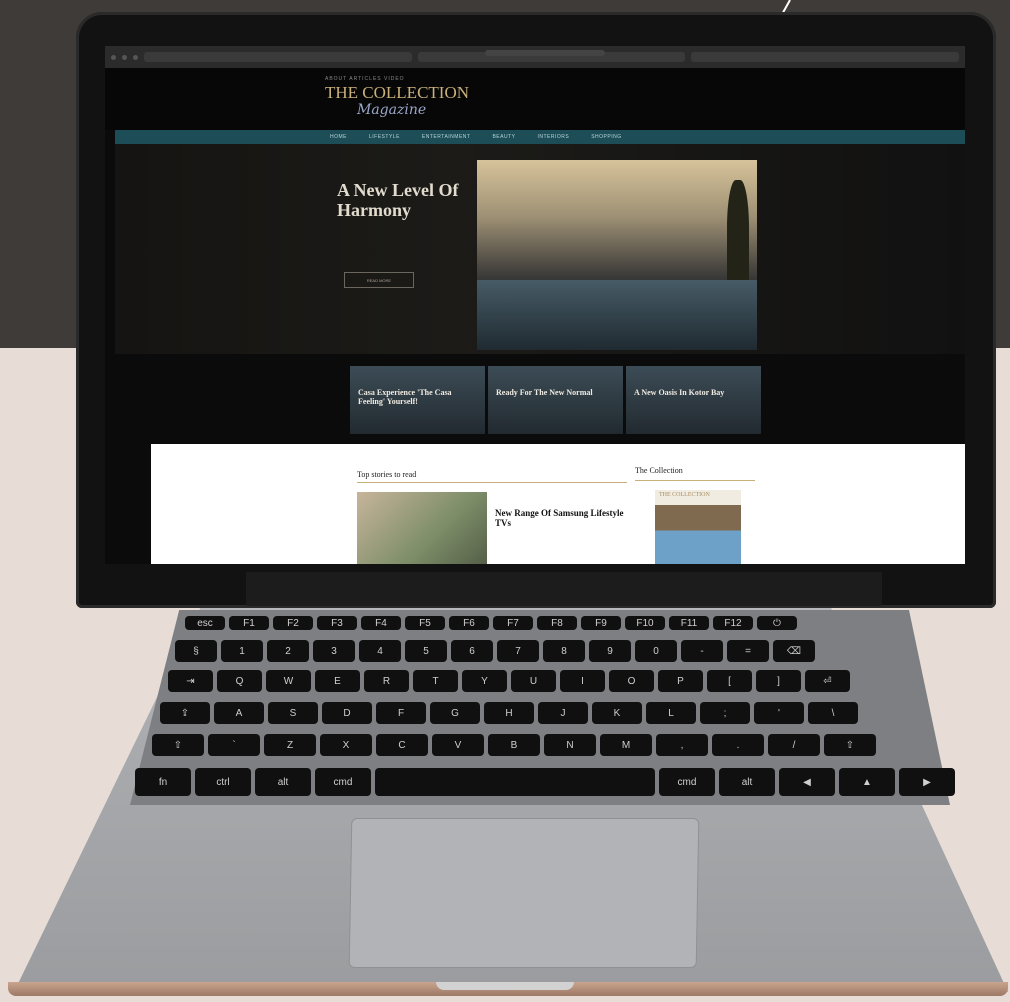  What do you see at coordinates (833, 713) in the screenshot?
I see `keyboard-key: \` at bounding box center [833, 713].